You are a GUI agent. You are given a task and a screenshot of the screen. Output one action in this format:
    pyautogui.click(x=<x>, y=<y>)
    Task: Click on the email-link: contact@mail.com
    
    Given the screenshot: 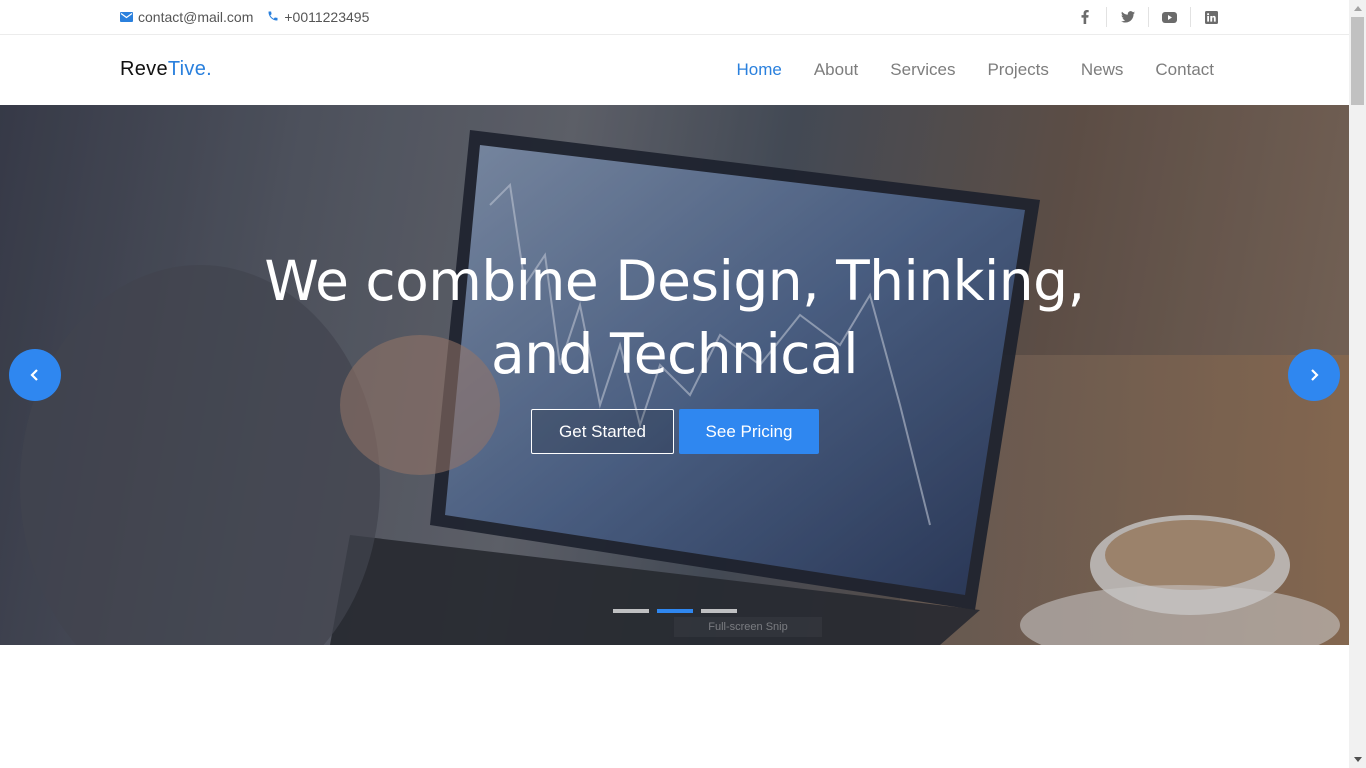 What is the action you would take?
    pyautogui.click(x=186, y=17)
    